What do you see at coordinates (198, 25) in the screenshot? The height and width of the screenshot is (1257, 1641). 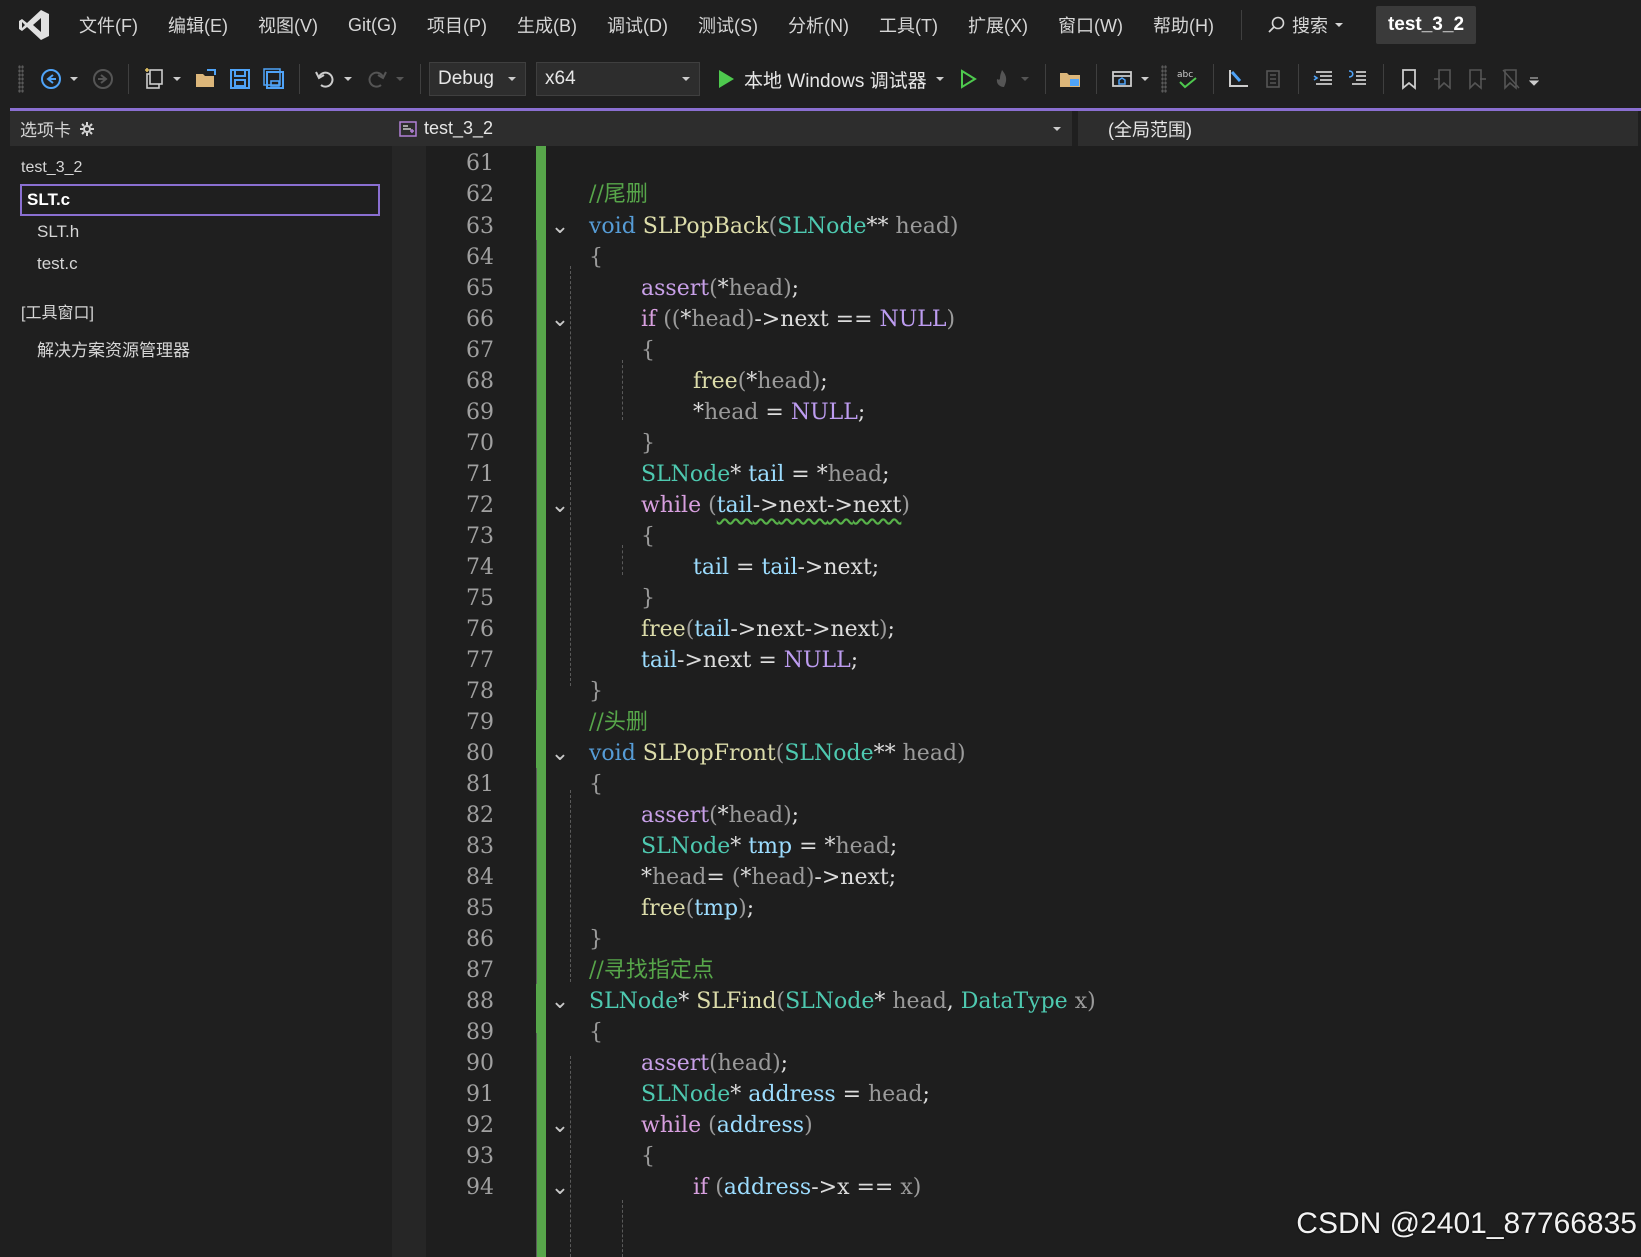 I see `menu-edit: 编辑(E)` at bounding box center [198, 25].